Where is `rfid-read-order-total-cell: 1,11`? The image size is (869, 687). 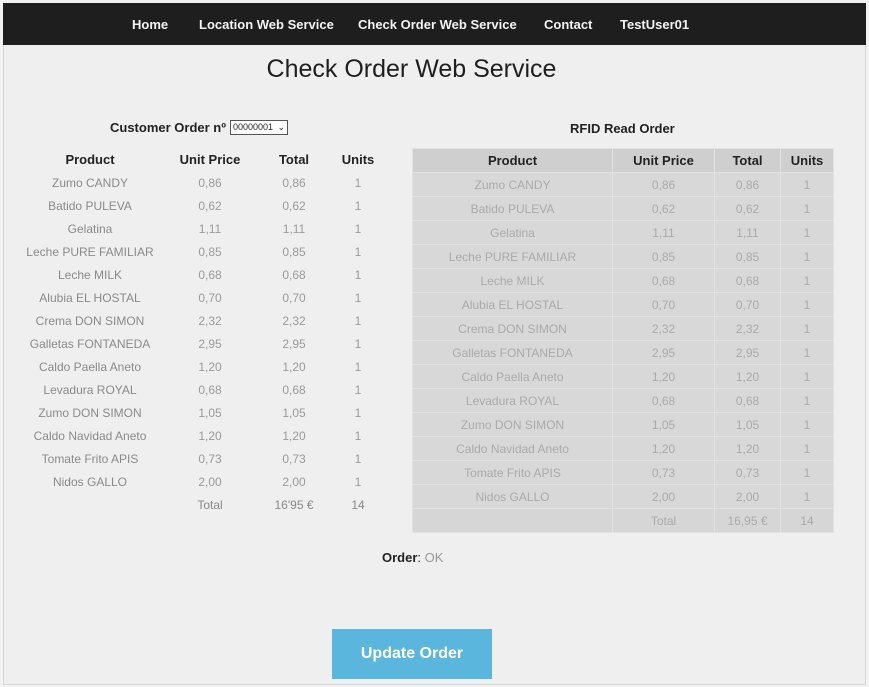 rfid-read-order-total-cell: 1,11 is located at coordinates (747, 232).